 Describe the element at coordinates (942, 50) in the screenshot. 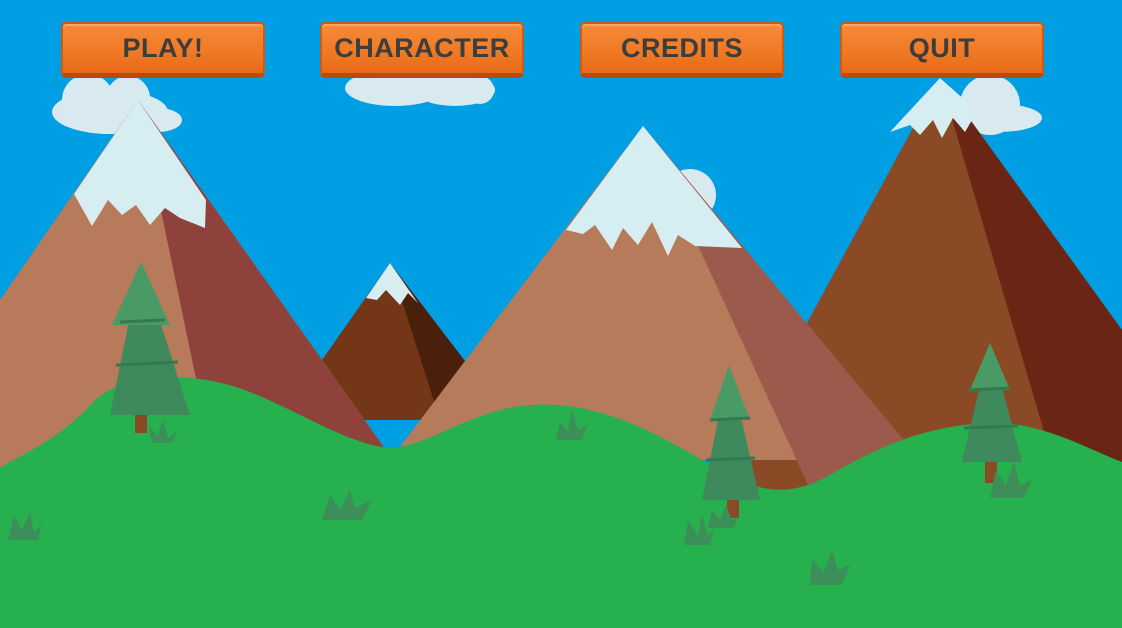

I see `quit-button: QUIT` at that location.